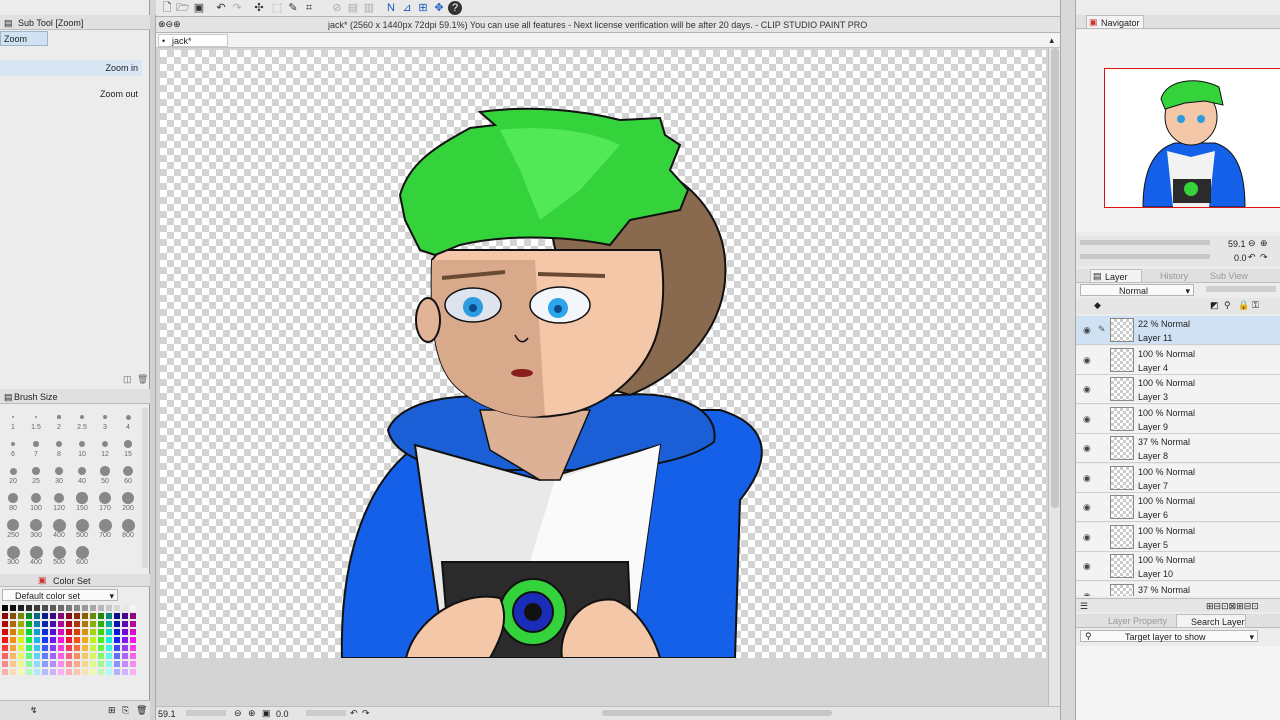 Image resolution: width=1280 pixels, height=720 pixels. What do you see at coordinates (82, 475) in the screenshot?
I see `brush-size-option: 40` at bounding box center [82, 475].